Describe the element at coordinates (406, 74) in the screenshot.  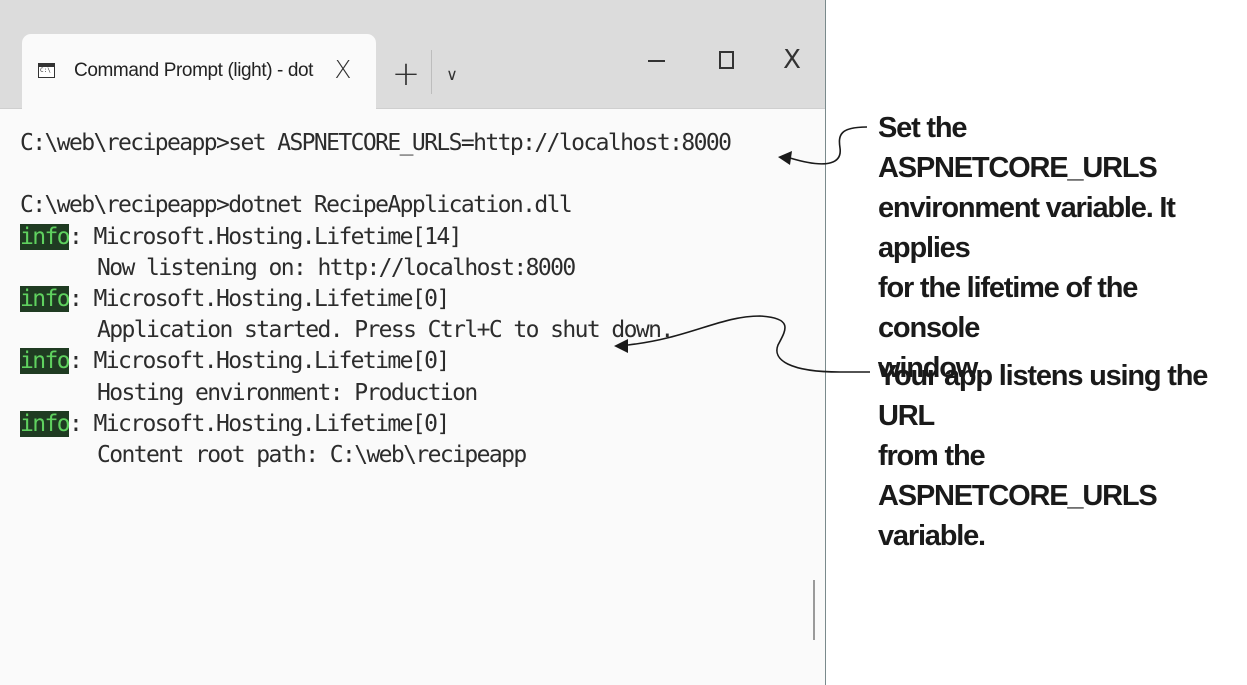
I see `new-tab-button: +` at that location.